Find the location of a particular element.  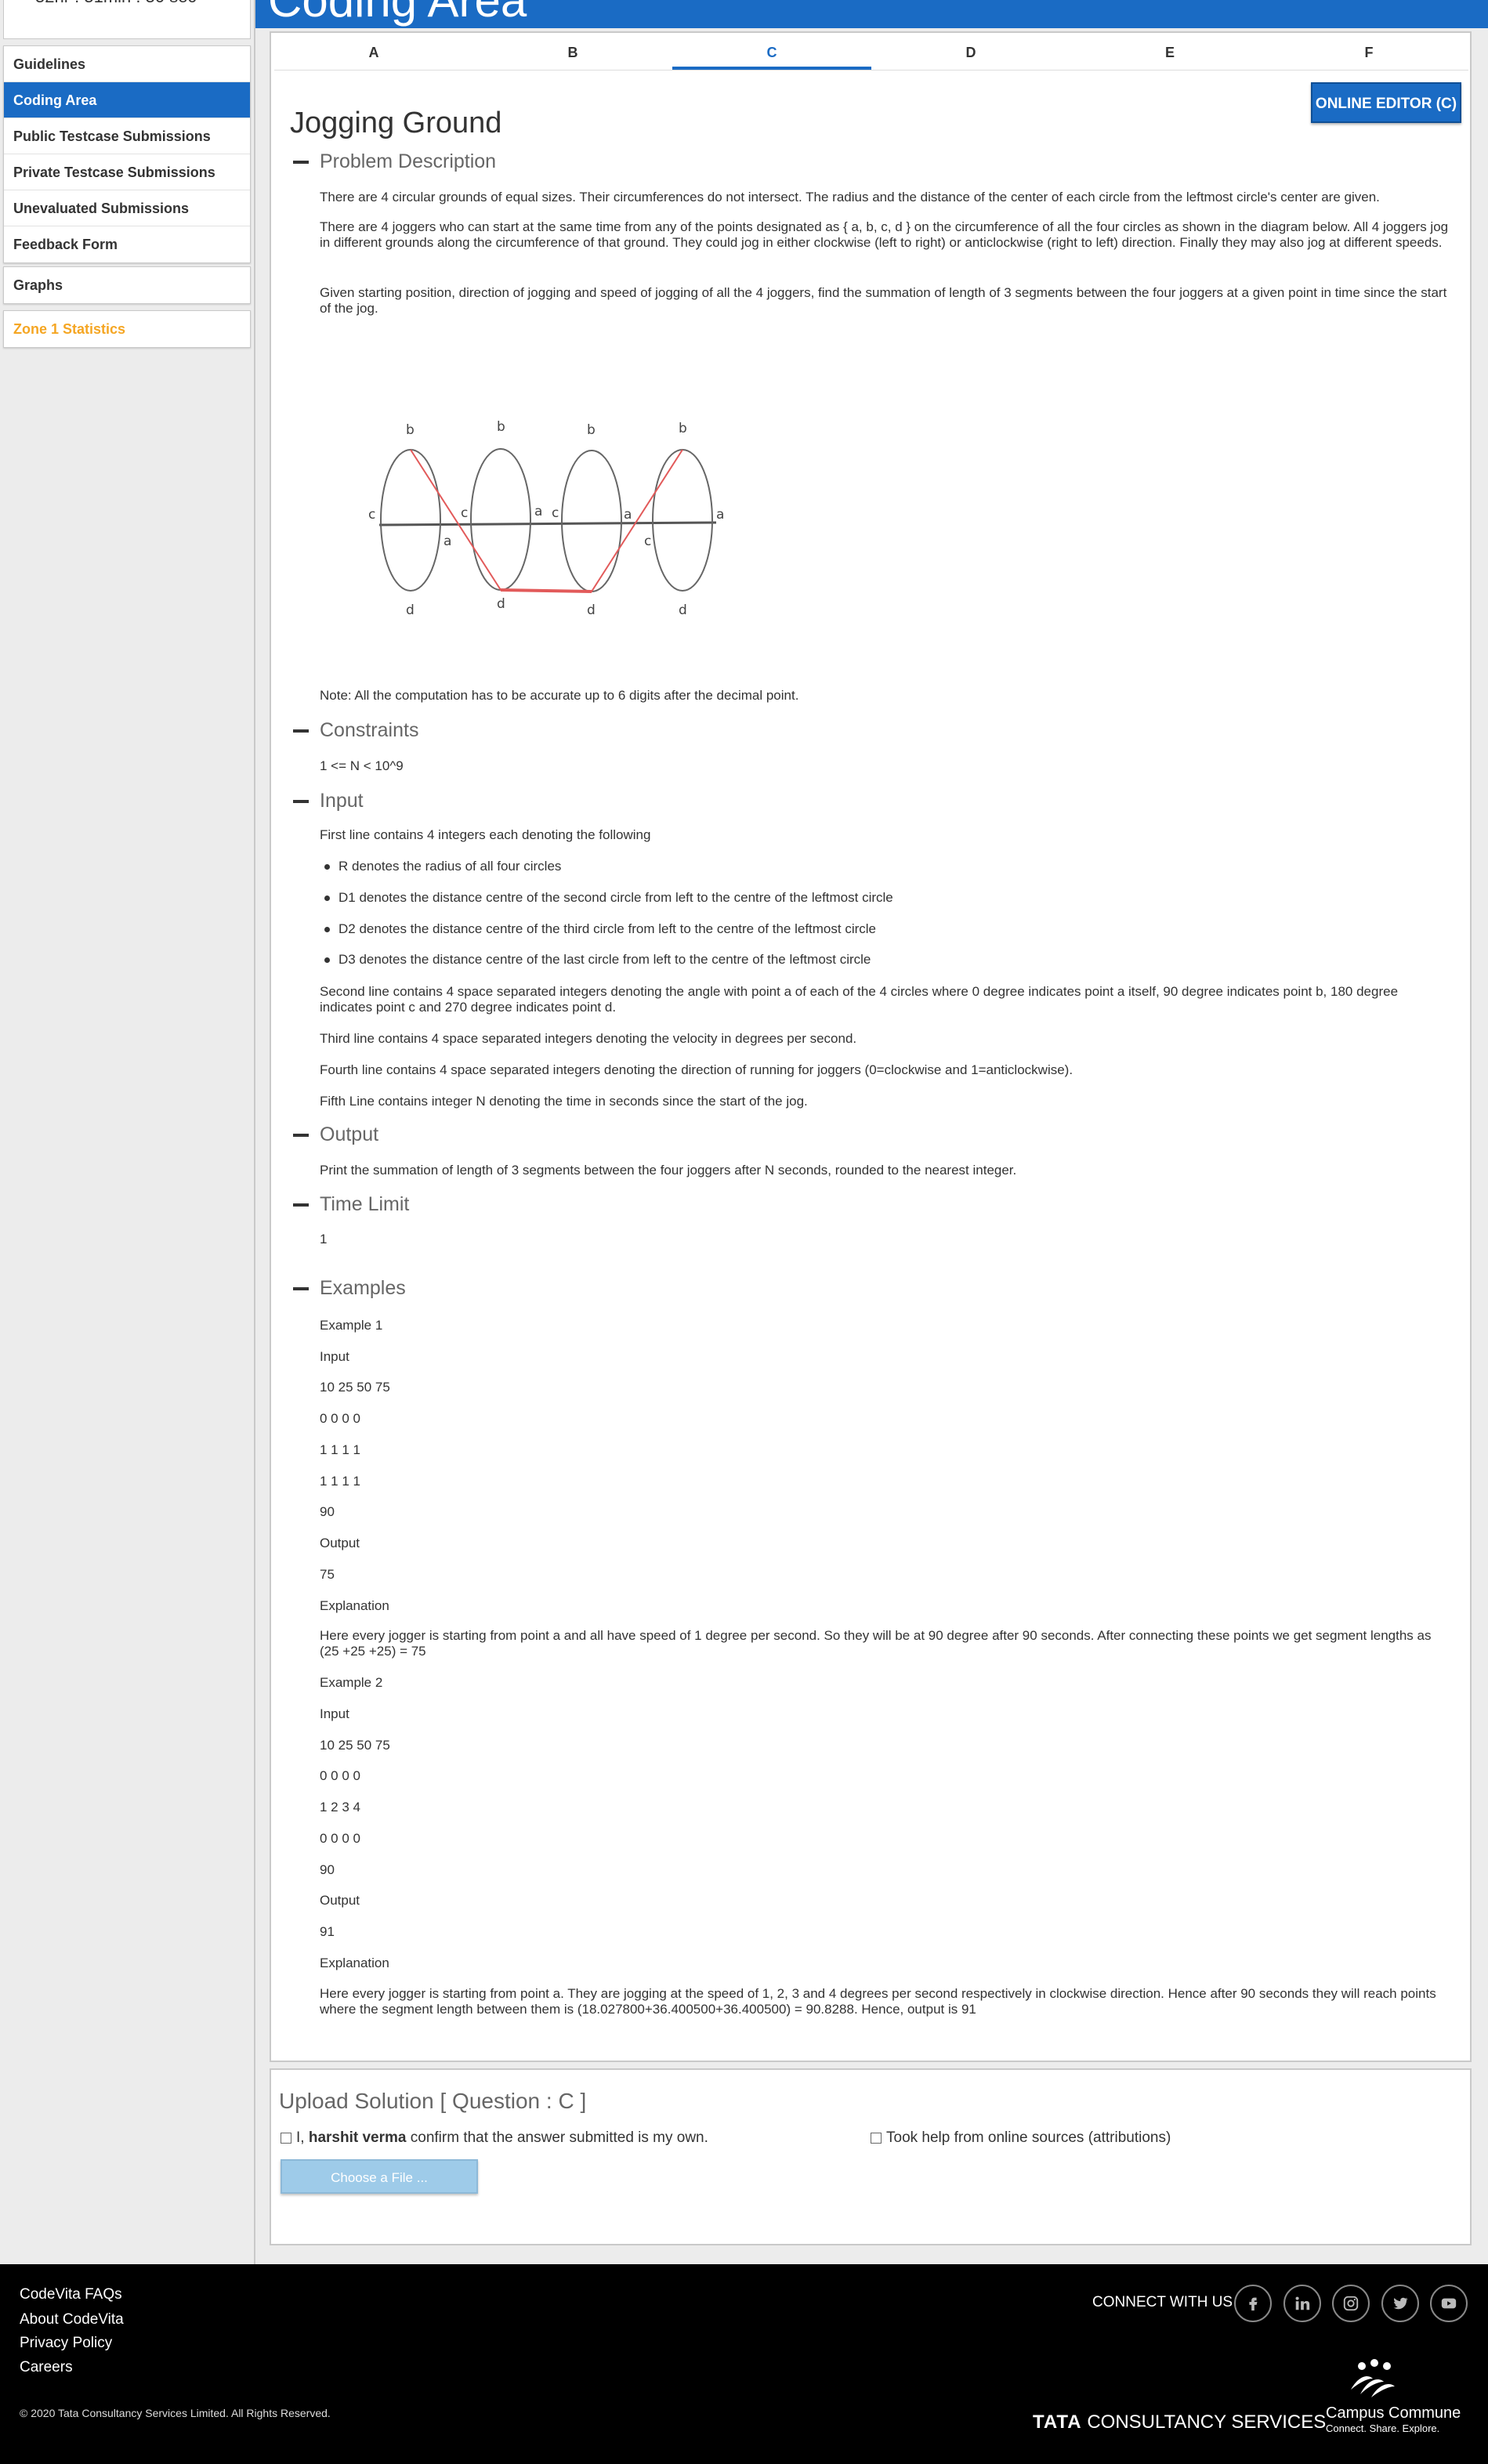

footer-link-faqs: CodeVita FAQs is located at coordinates (71, 2294).